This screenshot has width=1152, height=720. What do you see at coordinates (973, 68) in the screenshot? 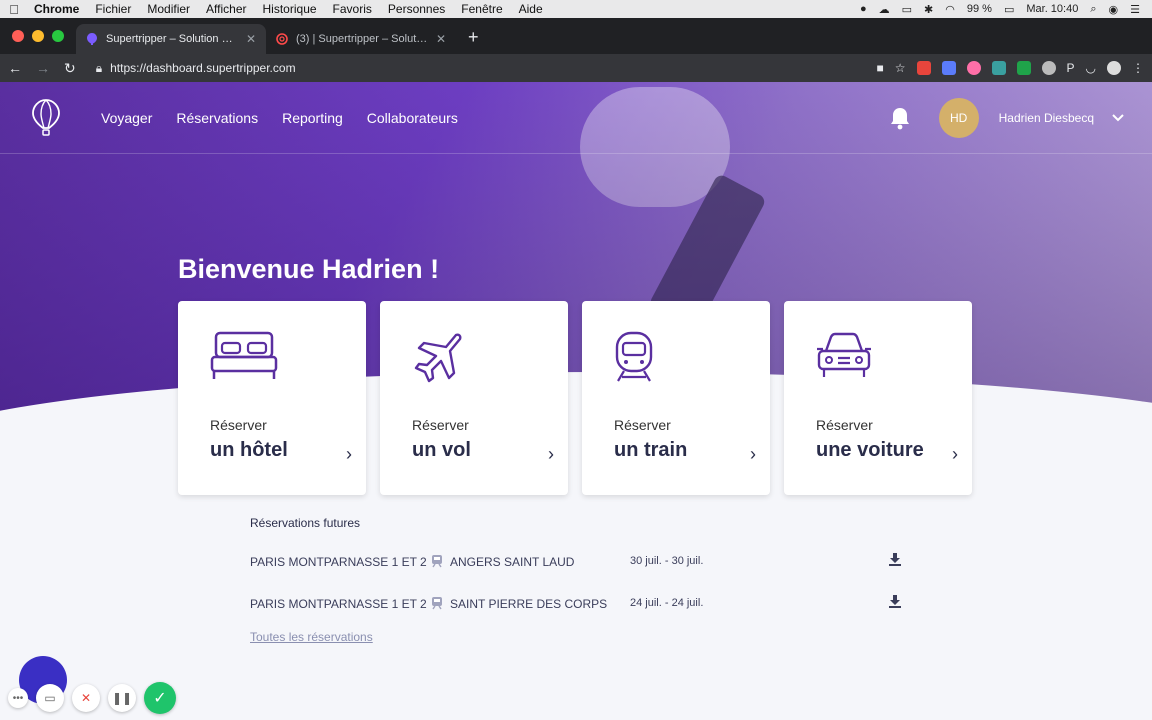
I see `extension-pink-icon` at bounding box center [973, 68].